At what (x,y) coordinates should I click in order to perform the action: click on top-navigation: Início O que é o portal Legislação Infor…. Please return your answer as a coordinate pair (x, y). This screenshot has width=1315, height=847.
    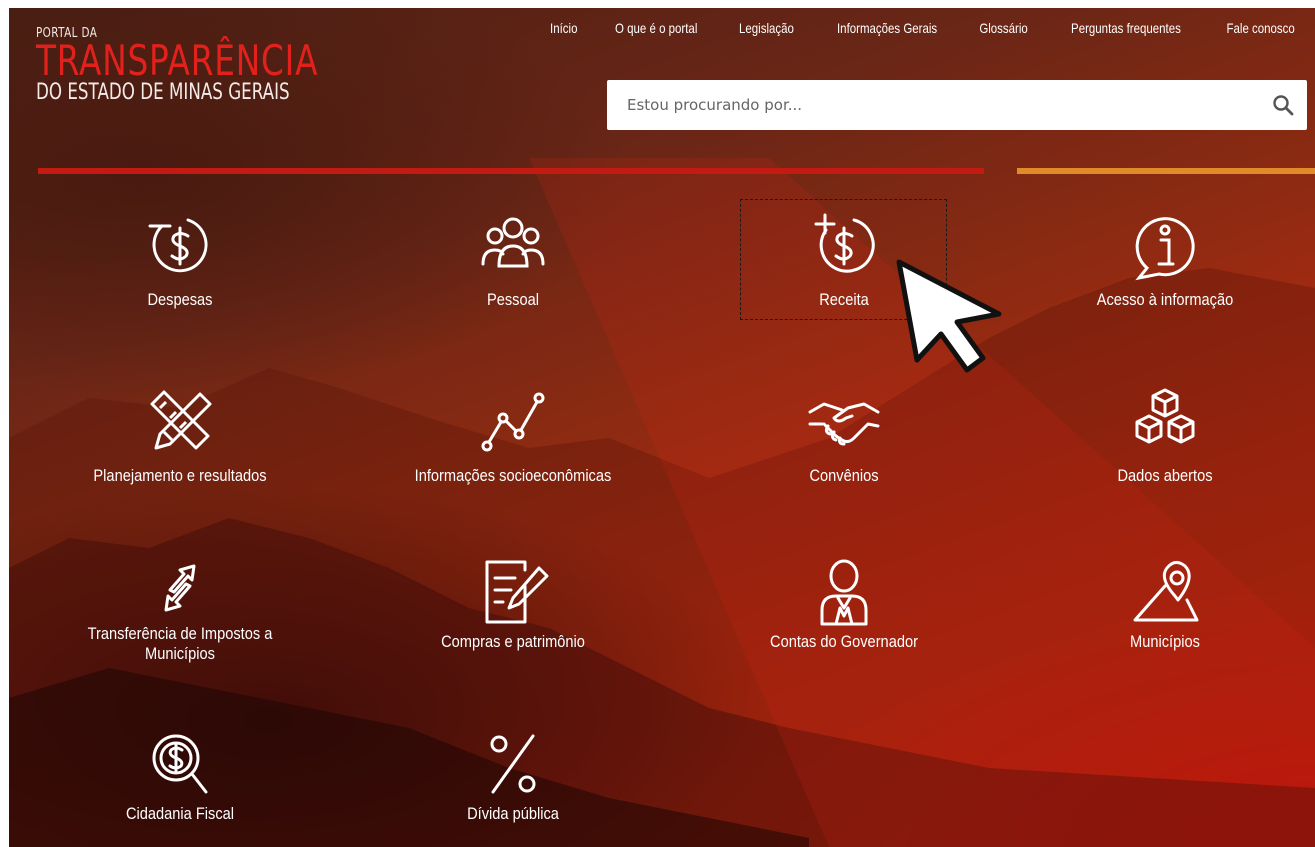
    Looking at the image, I should click on (924, 28).